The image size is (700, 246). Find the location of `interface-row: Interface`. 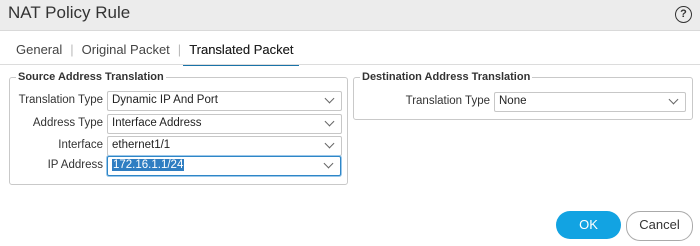

interface-row: Interface is located at coordinates (56, 146).